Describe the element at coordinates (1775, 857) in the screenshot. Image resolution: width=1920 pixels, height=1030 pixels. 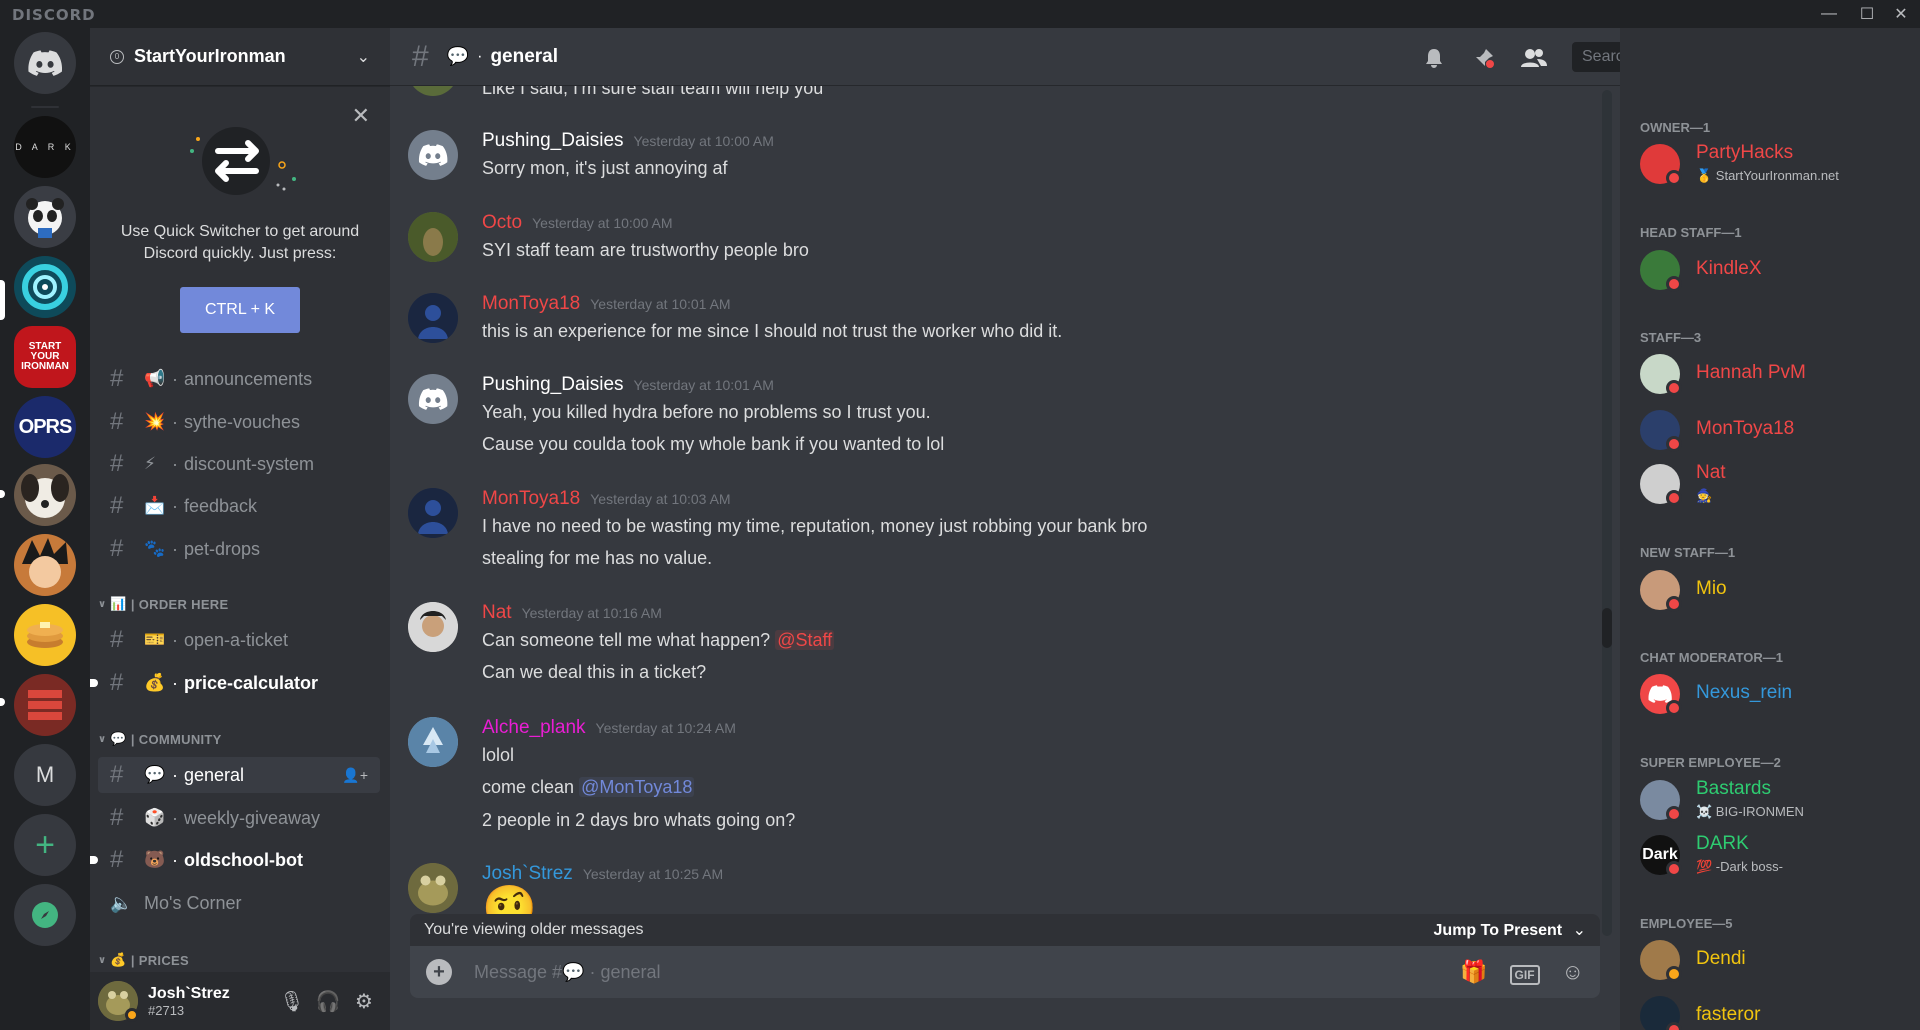
I see `member-dark: Dark DARK 💯 -Dark boss-` at that location.